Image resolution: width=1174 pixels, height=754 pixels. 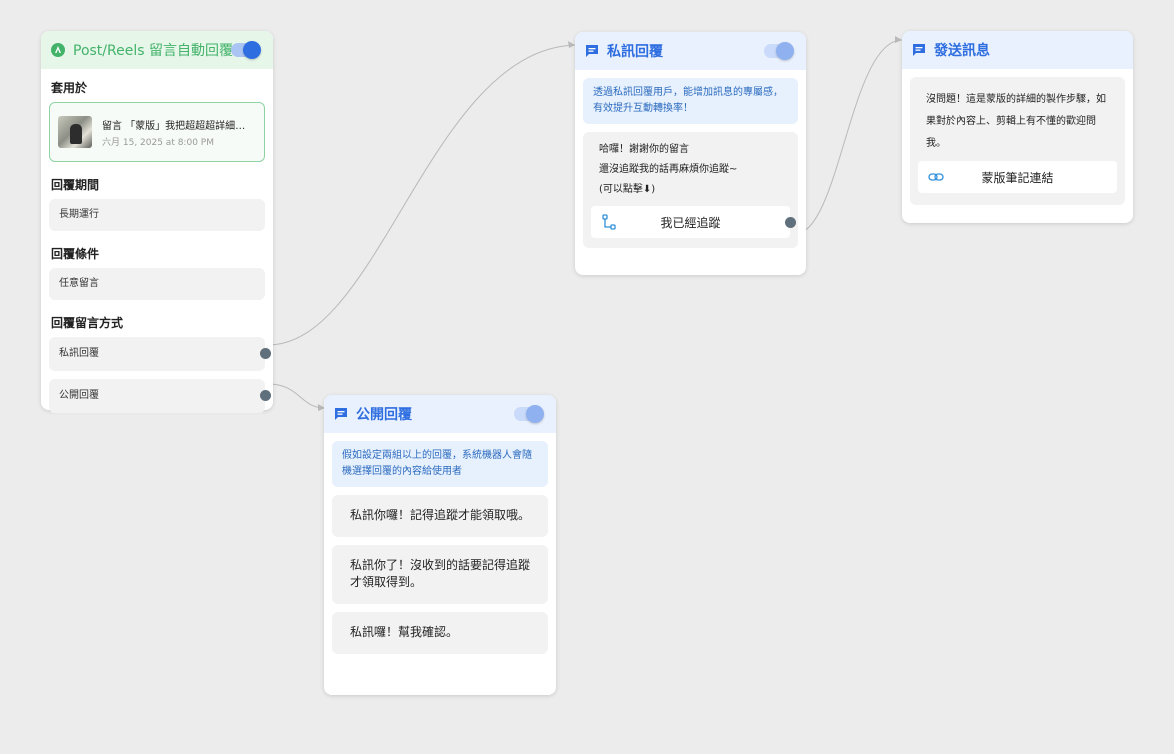 What do you see at coordinates (296, 396) in the screenshot?
I see `connector-public` at bounding box center [296, 396].